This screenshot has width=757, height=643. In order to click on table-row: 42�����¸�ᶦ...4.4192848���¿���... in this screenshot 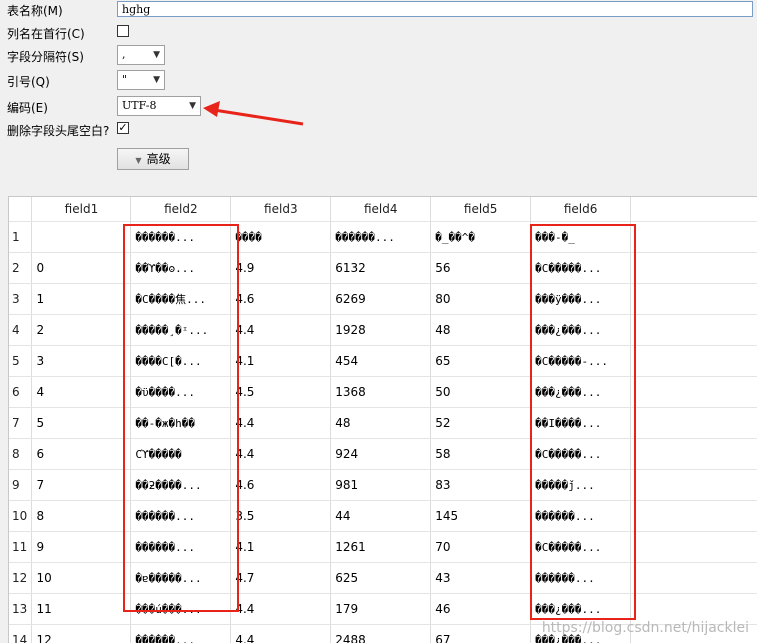, I will do `click(383, 330)`.